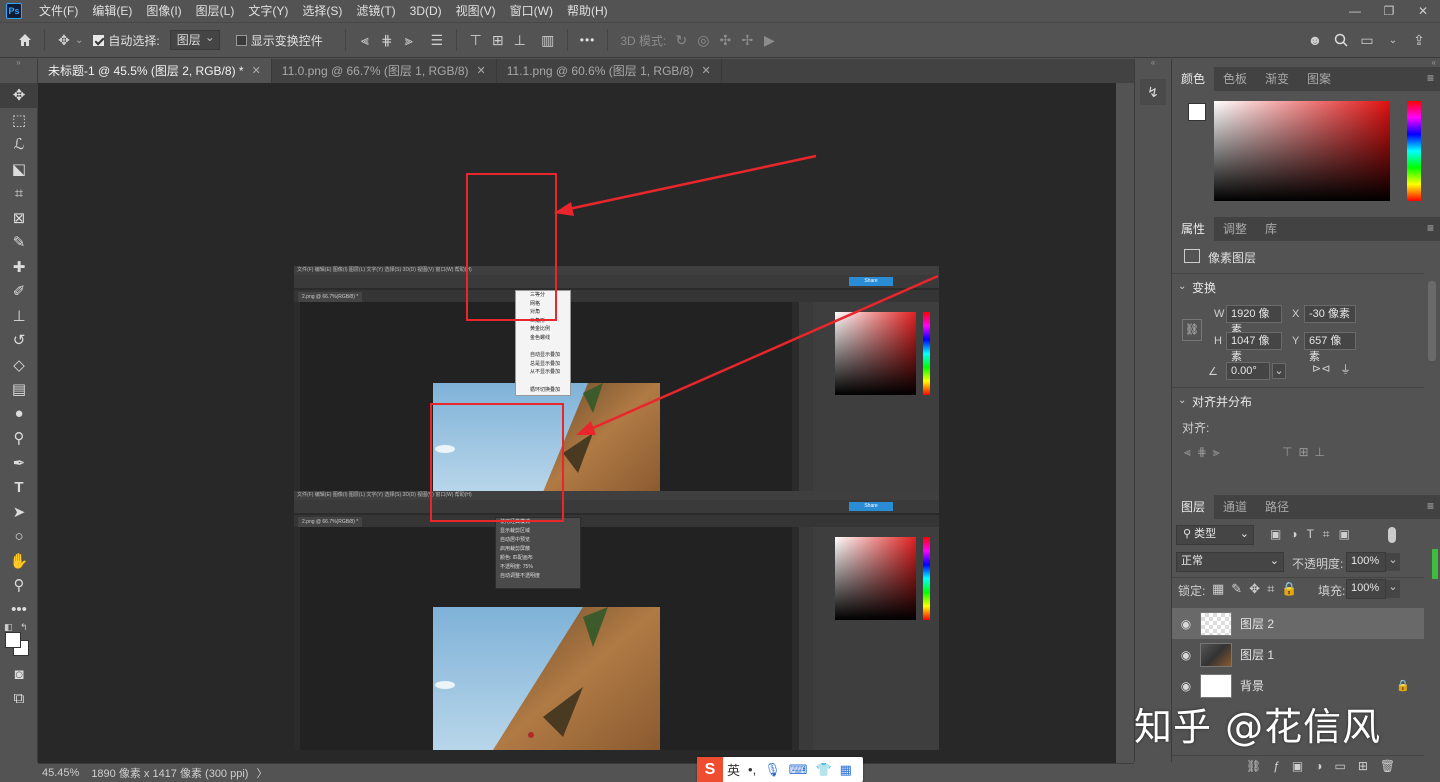  I want to click on tab-untitled-1: 未标题-1 @ 45.5% (图层 2, RGB/8) * ✕, so click(155, 71).